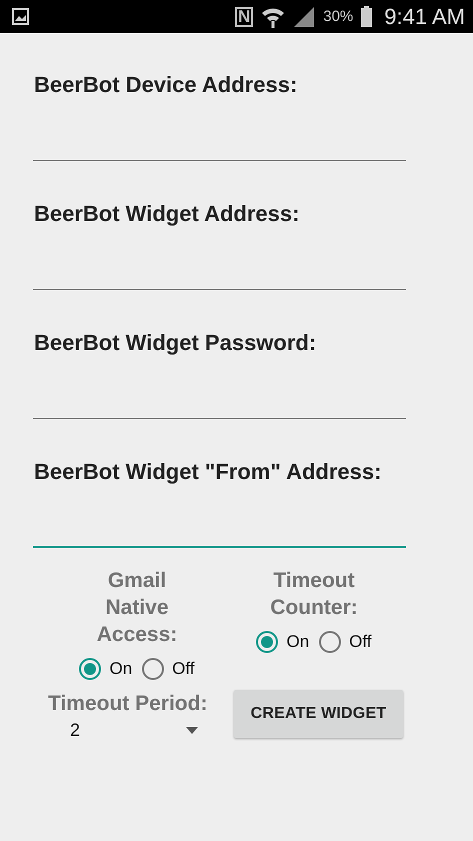  What do you see at coordinates (137, 608) in the screenshot?
I see `option-label: Gmail Native Access:` at bounding box center [137, 608].